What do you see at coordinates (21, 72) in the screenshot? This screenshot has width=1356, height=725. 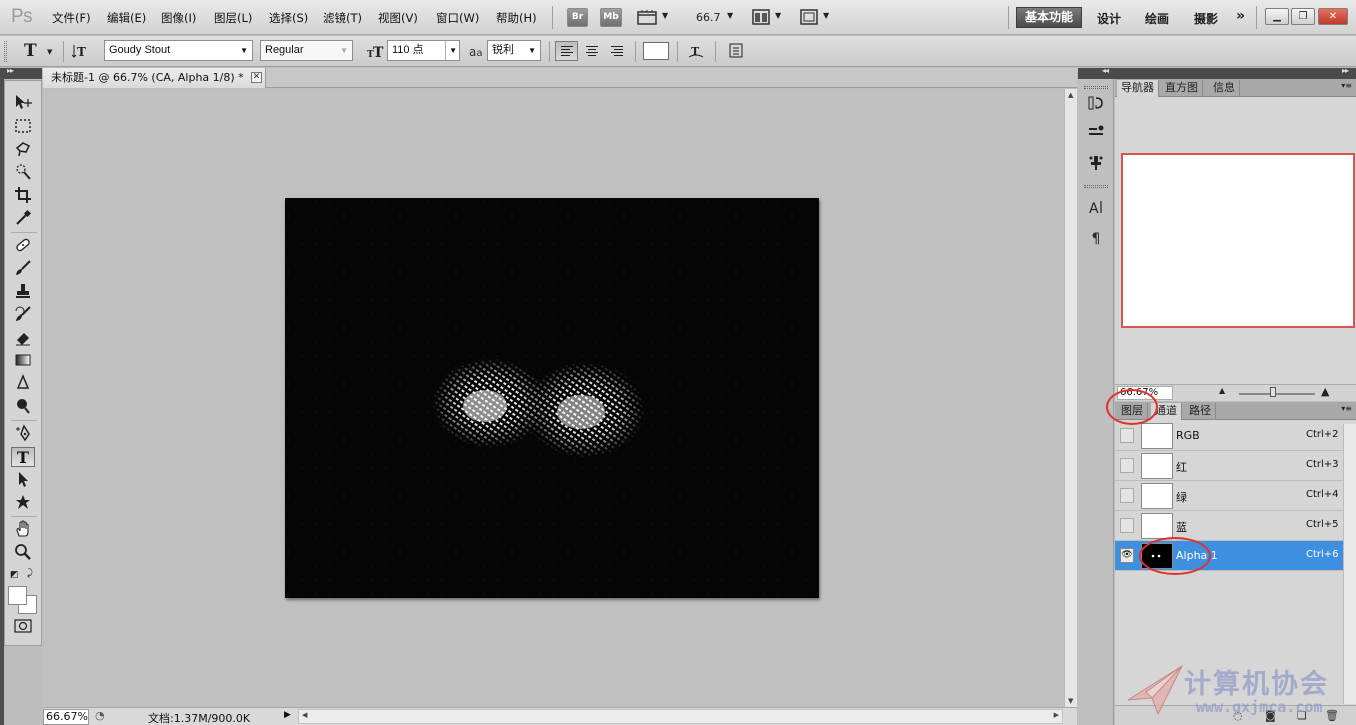 I see `toolbox-header: ▸▸` at bounding box center [21, 72].